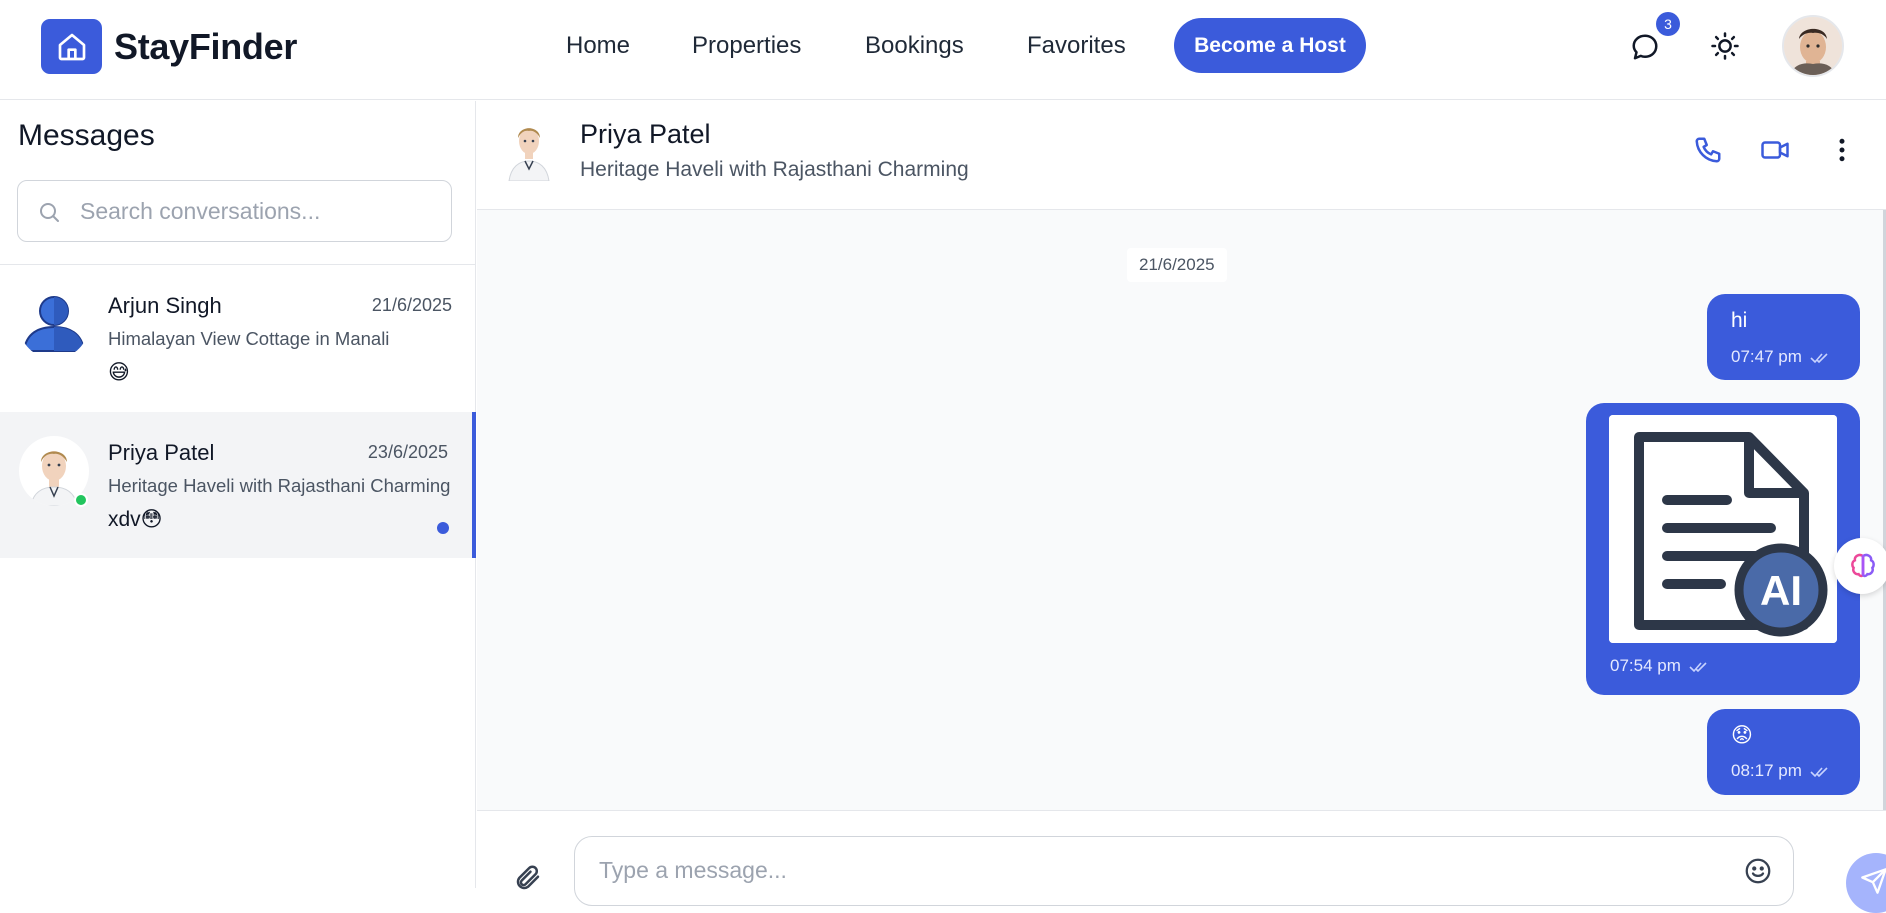 The width and height of the screenshot is (1886, 913). Describe the element at coordinates (443, 528) in the screenshot. I see `unread-indicator` at that location.